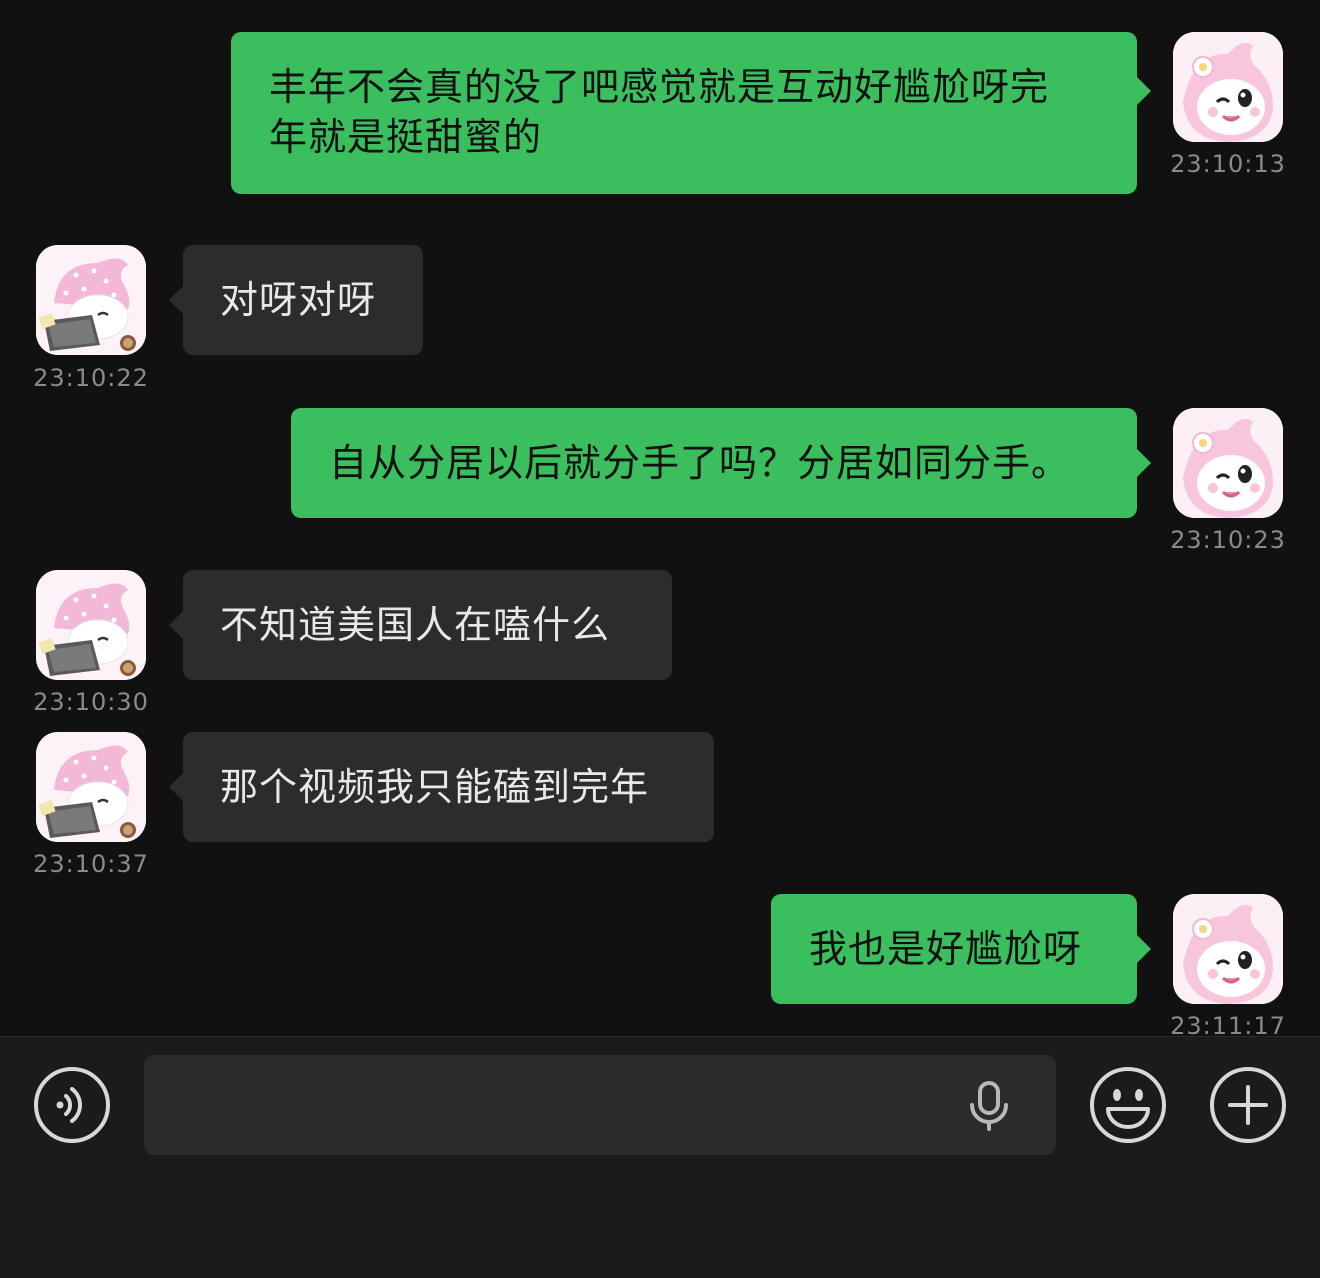 The height and width of the screenshot is (1278, 1320). Describe the element at coordinates (1228, 164) in the screenshot. I see `message-timestamp: 23:10:13` at that location.